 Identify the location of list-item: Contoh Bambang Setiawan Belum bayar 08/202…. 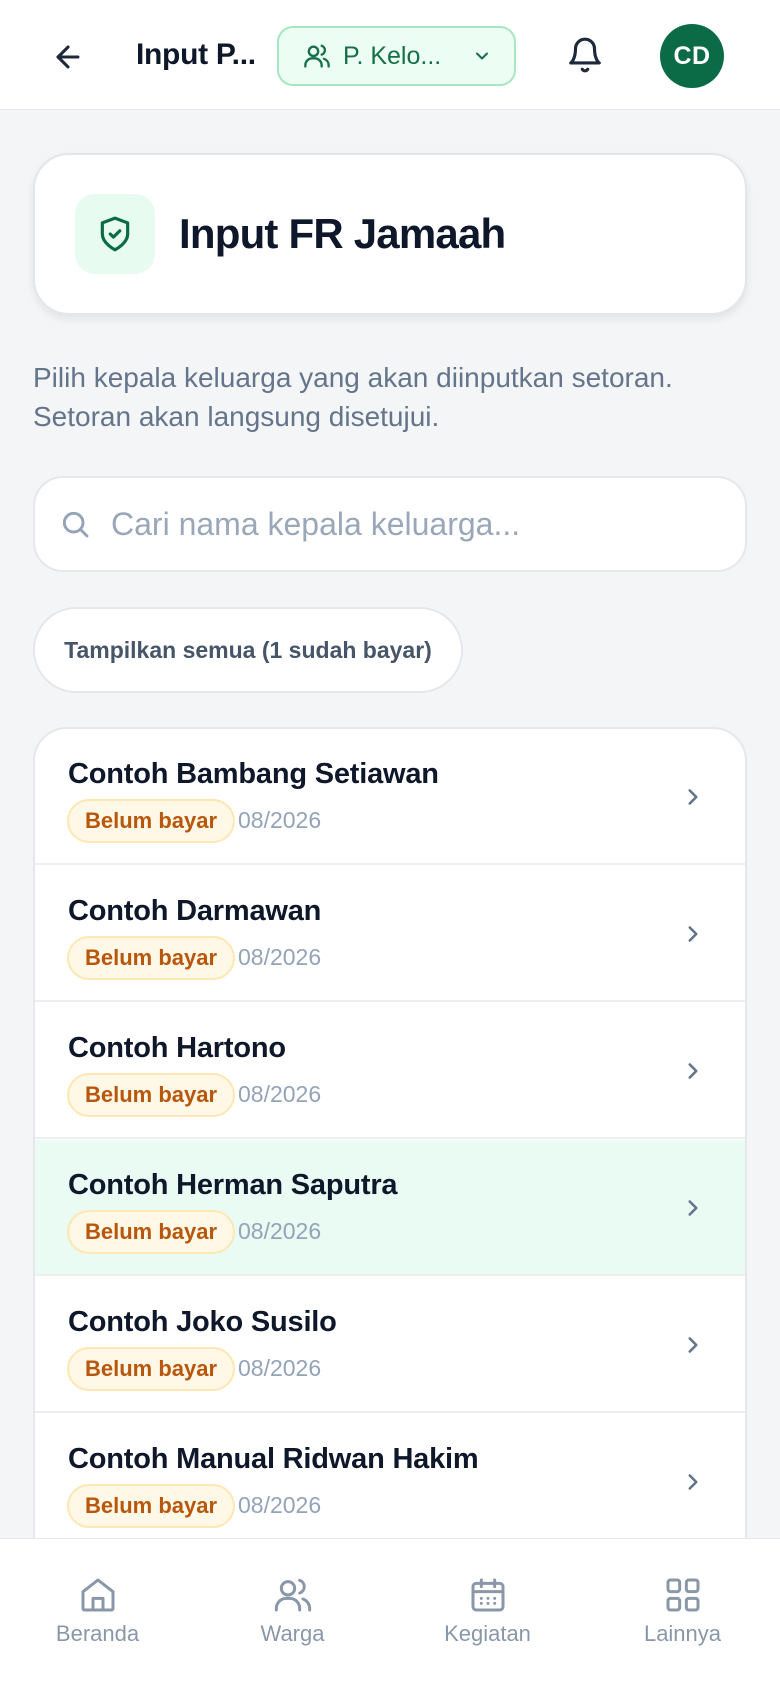
(390, 797).